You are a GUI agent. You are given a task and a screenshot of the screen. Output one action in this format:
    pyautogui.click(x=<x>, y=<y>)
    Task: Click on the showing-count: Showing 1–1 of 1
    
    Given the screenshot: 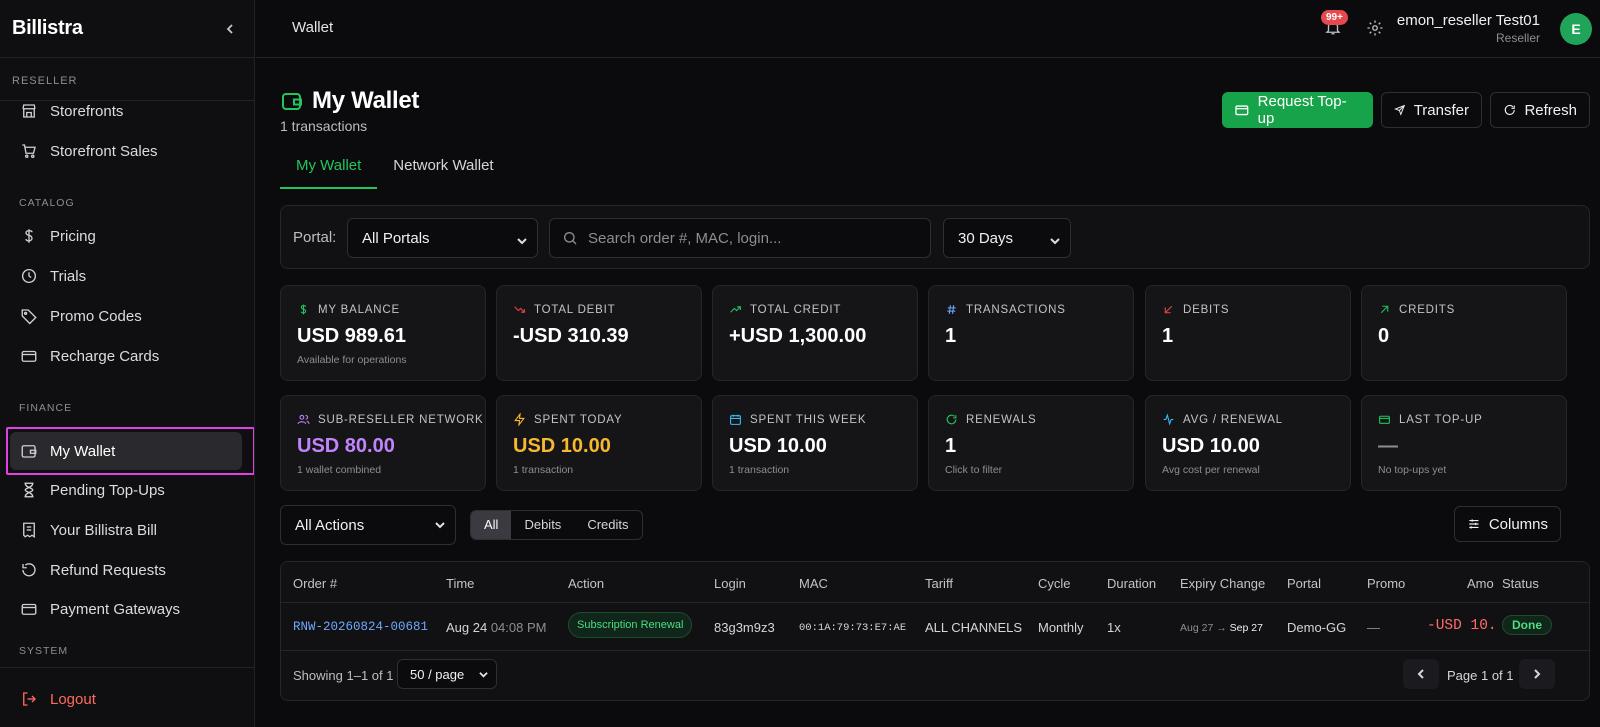 What is the action you would take?
    pyautogui.click(x=343, y=675)
    